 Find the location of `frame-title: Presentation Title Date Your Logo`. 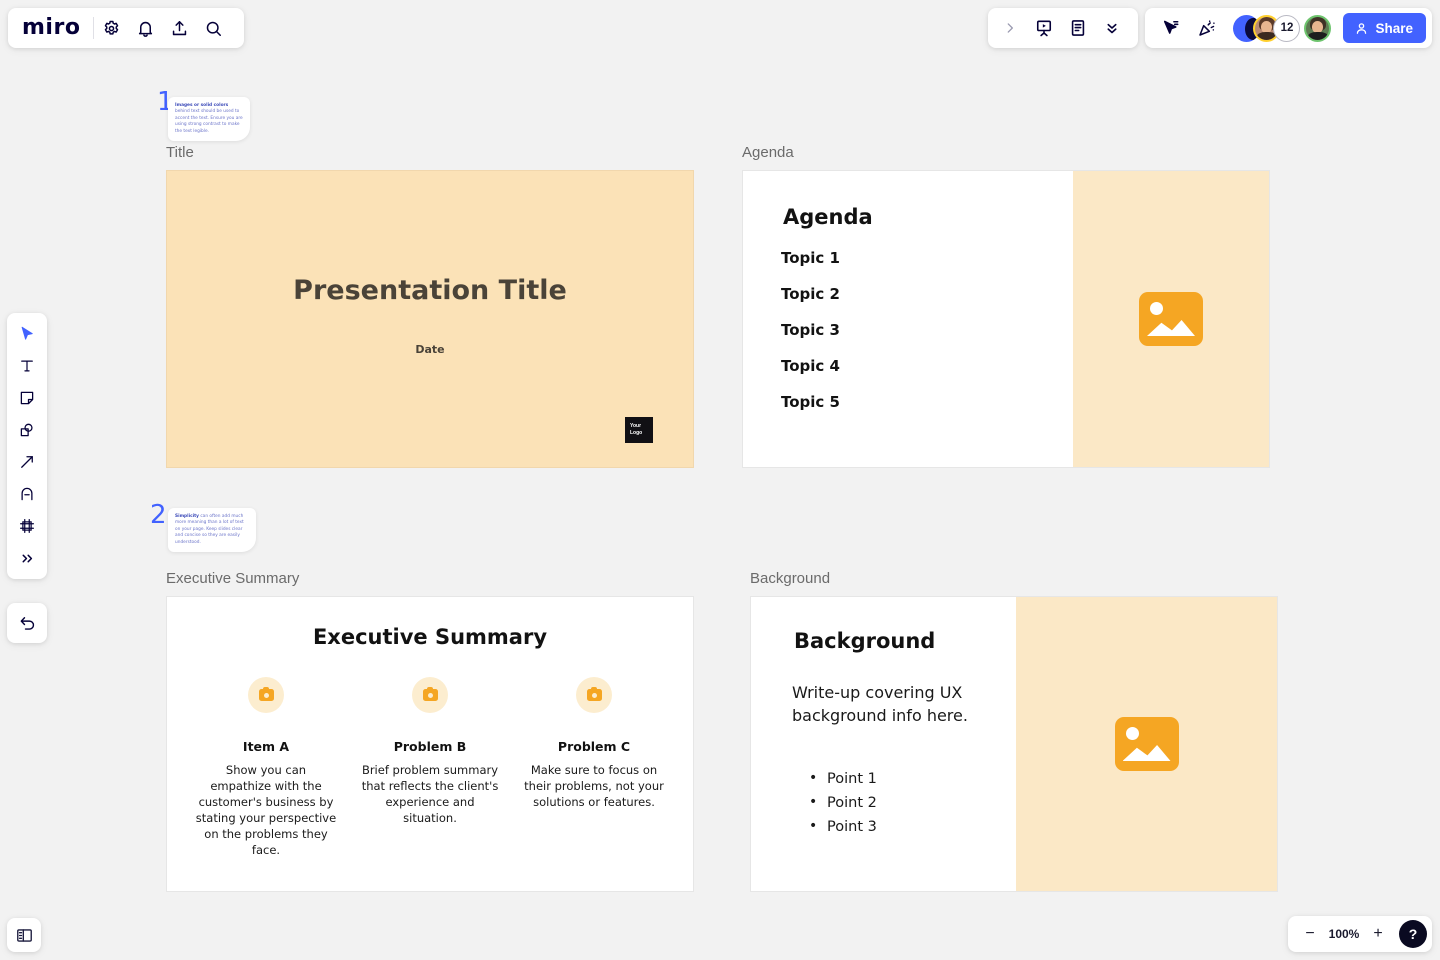

frame-title: Presentation Title Date Your Logo is located at coordinates (430, 319).